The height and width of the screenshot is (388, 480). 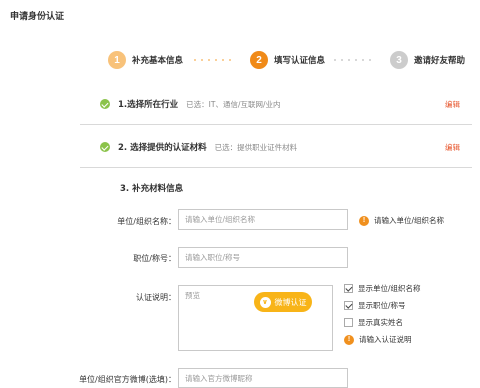 I want to click on weibo-verify-button: ∨ 微博认证, so click(x=283, y=302).